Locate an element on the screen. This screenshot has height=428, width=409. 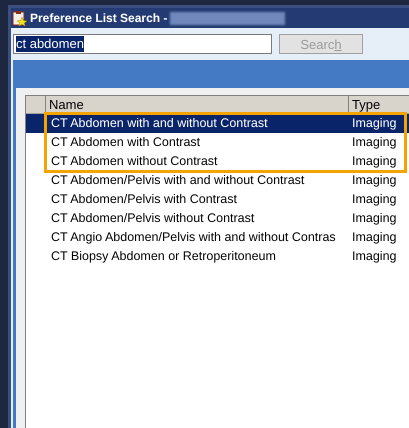
name-cell-text: CT Abdomen with Contrast is located at coordinates (126, 143).